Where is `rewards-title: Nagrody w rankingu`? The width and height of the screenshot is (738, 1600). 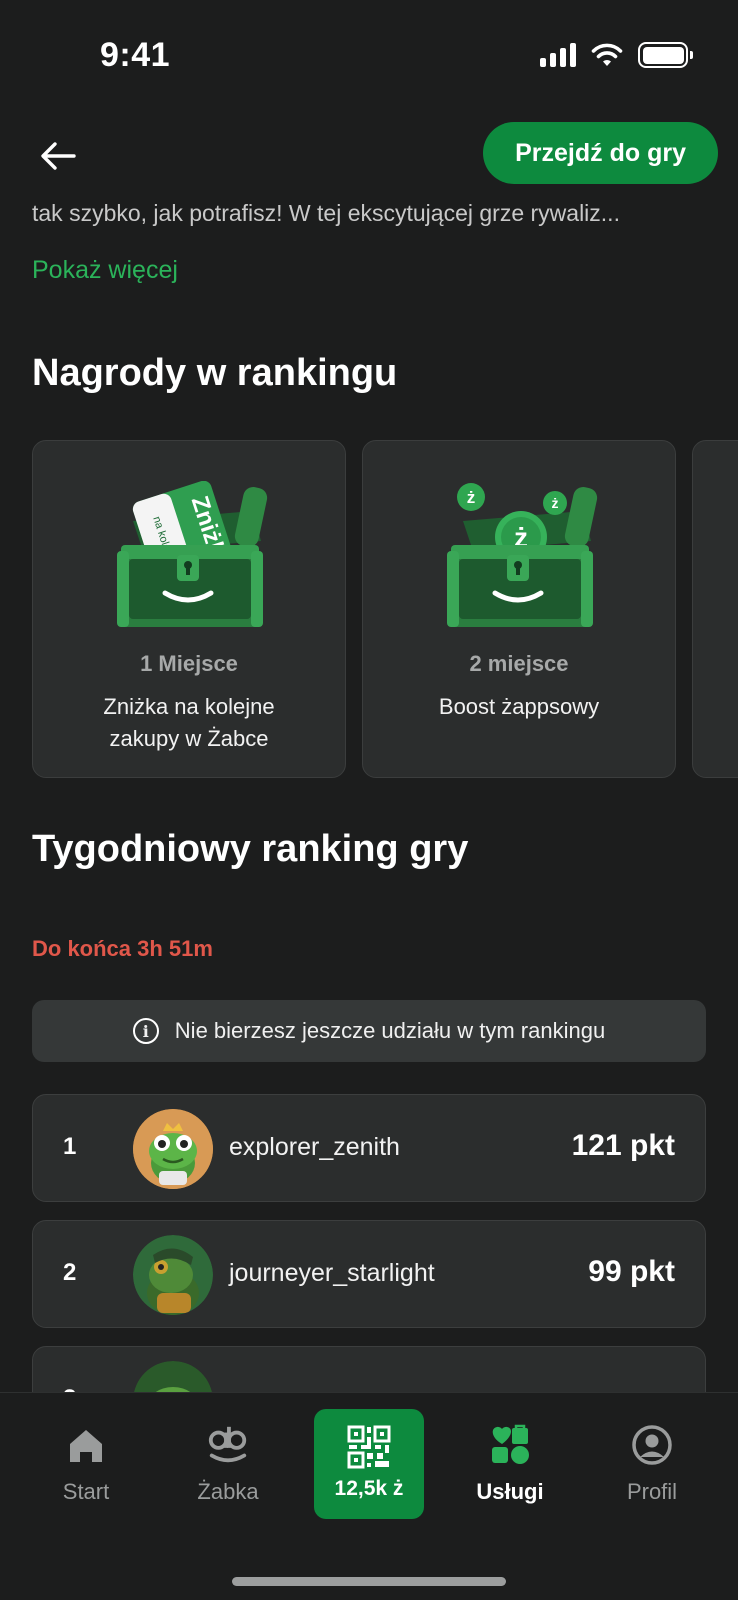 rewards-title: Nagrody w rankingu is located at coordinates (215, 373).